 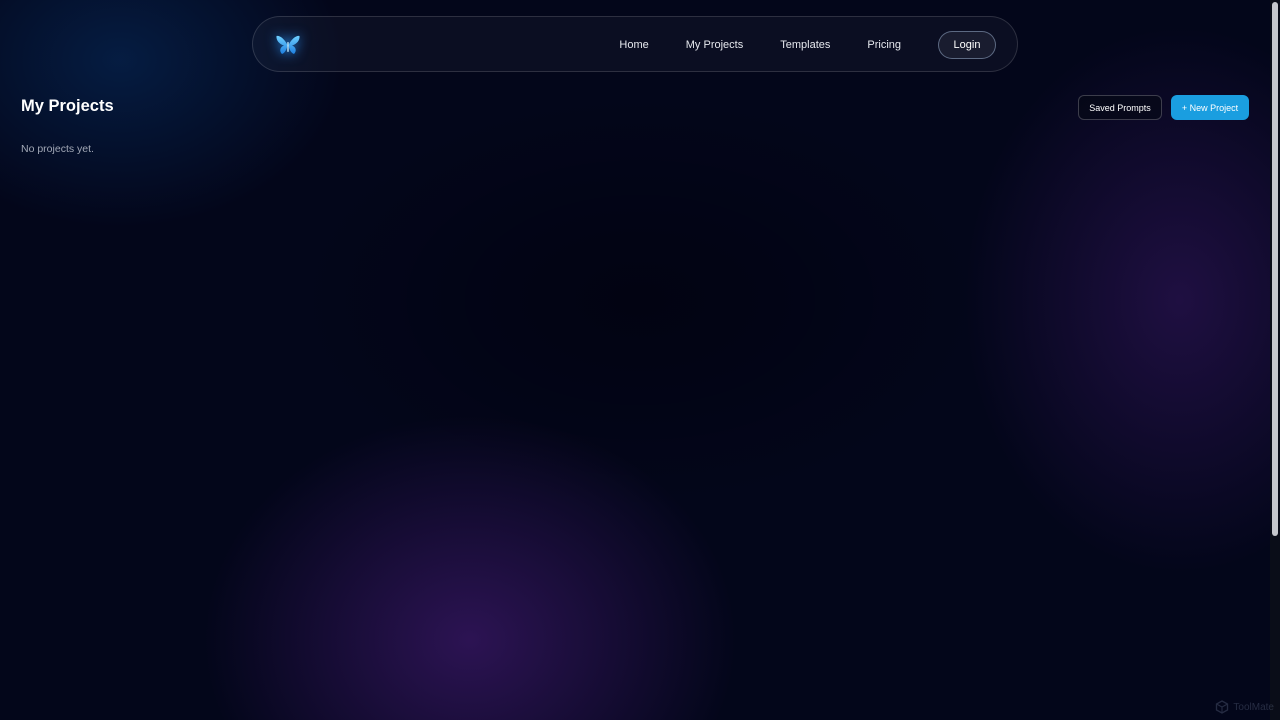 I want to click on nav-link-my-projects: My Projects, so click(x=714, y=45).